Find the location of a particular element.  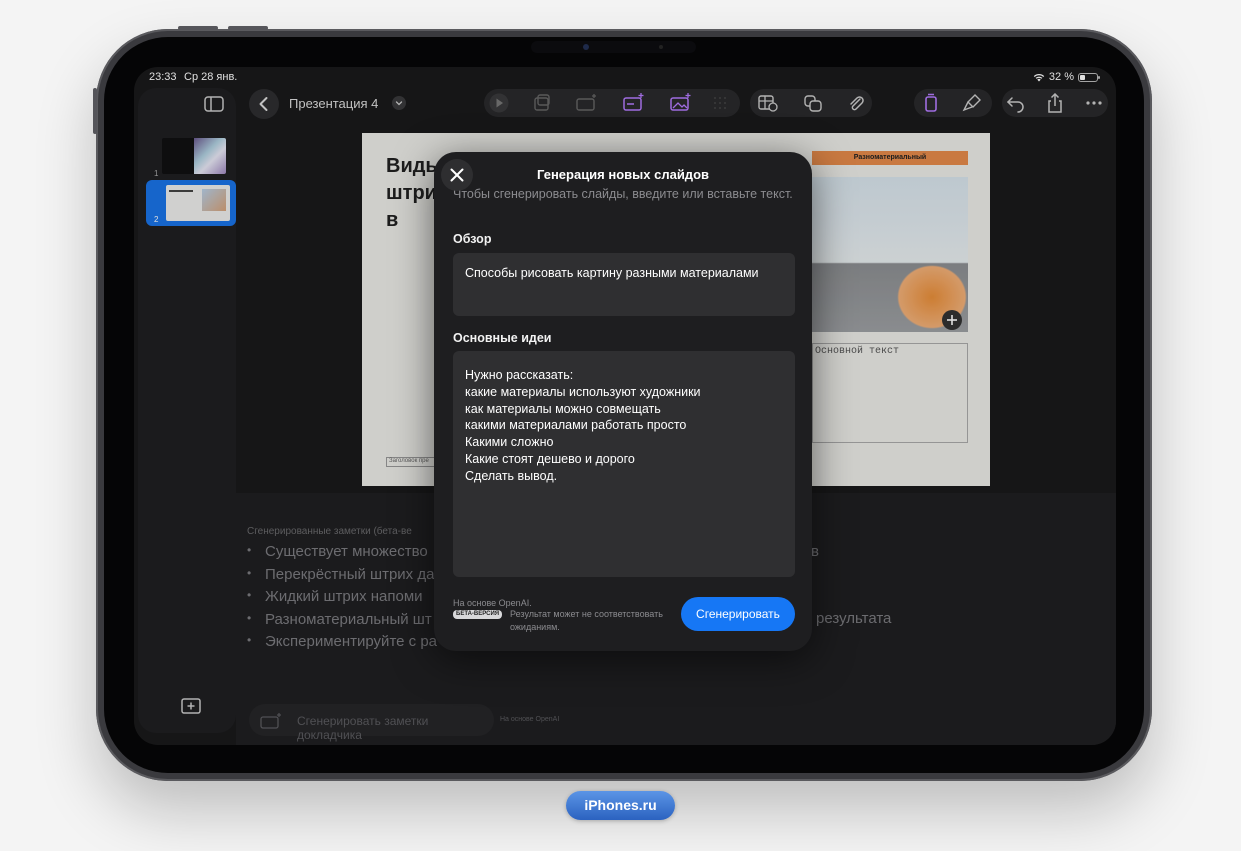

battery-icon is located at coordinates (1089, 77).